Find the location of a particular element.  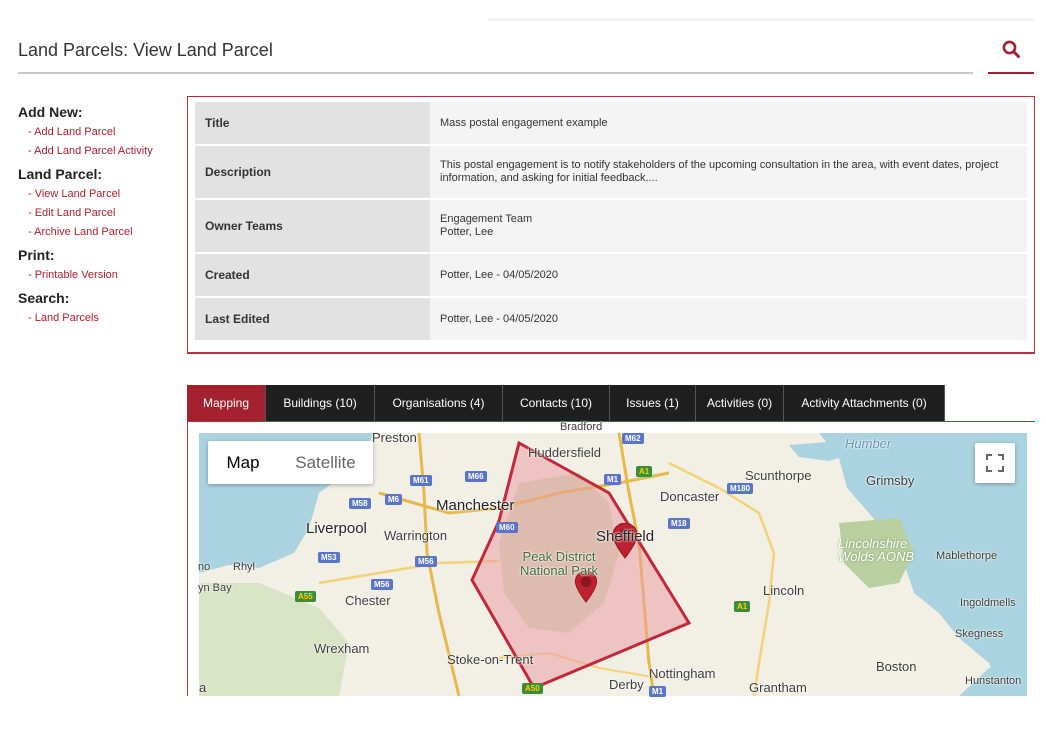

sidebar-link-add-land-parcel: - Add Land Parcel is located at coordinates (105, 132).